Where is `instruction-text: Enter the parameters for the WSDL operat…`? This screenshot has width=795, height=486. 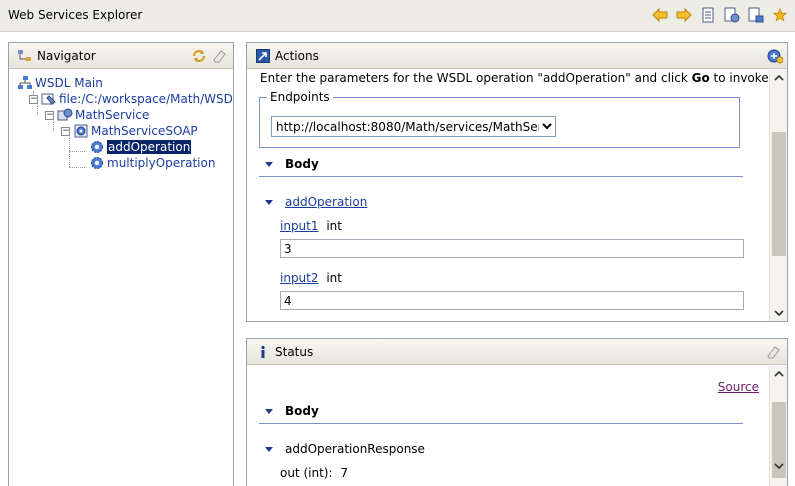
instruction-text: Enter the parameters for the WSDL operat… is located at coordinates (514, 78).